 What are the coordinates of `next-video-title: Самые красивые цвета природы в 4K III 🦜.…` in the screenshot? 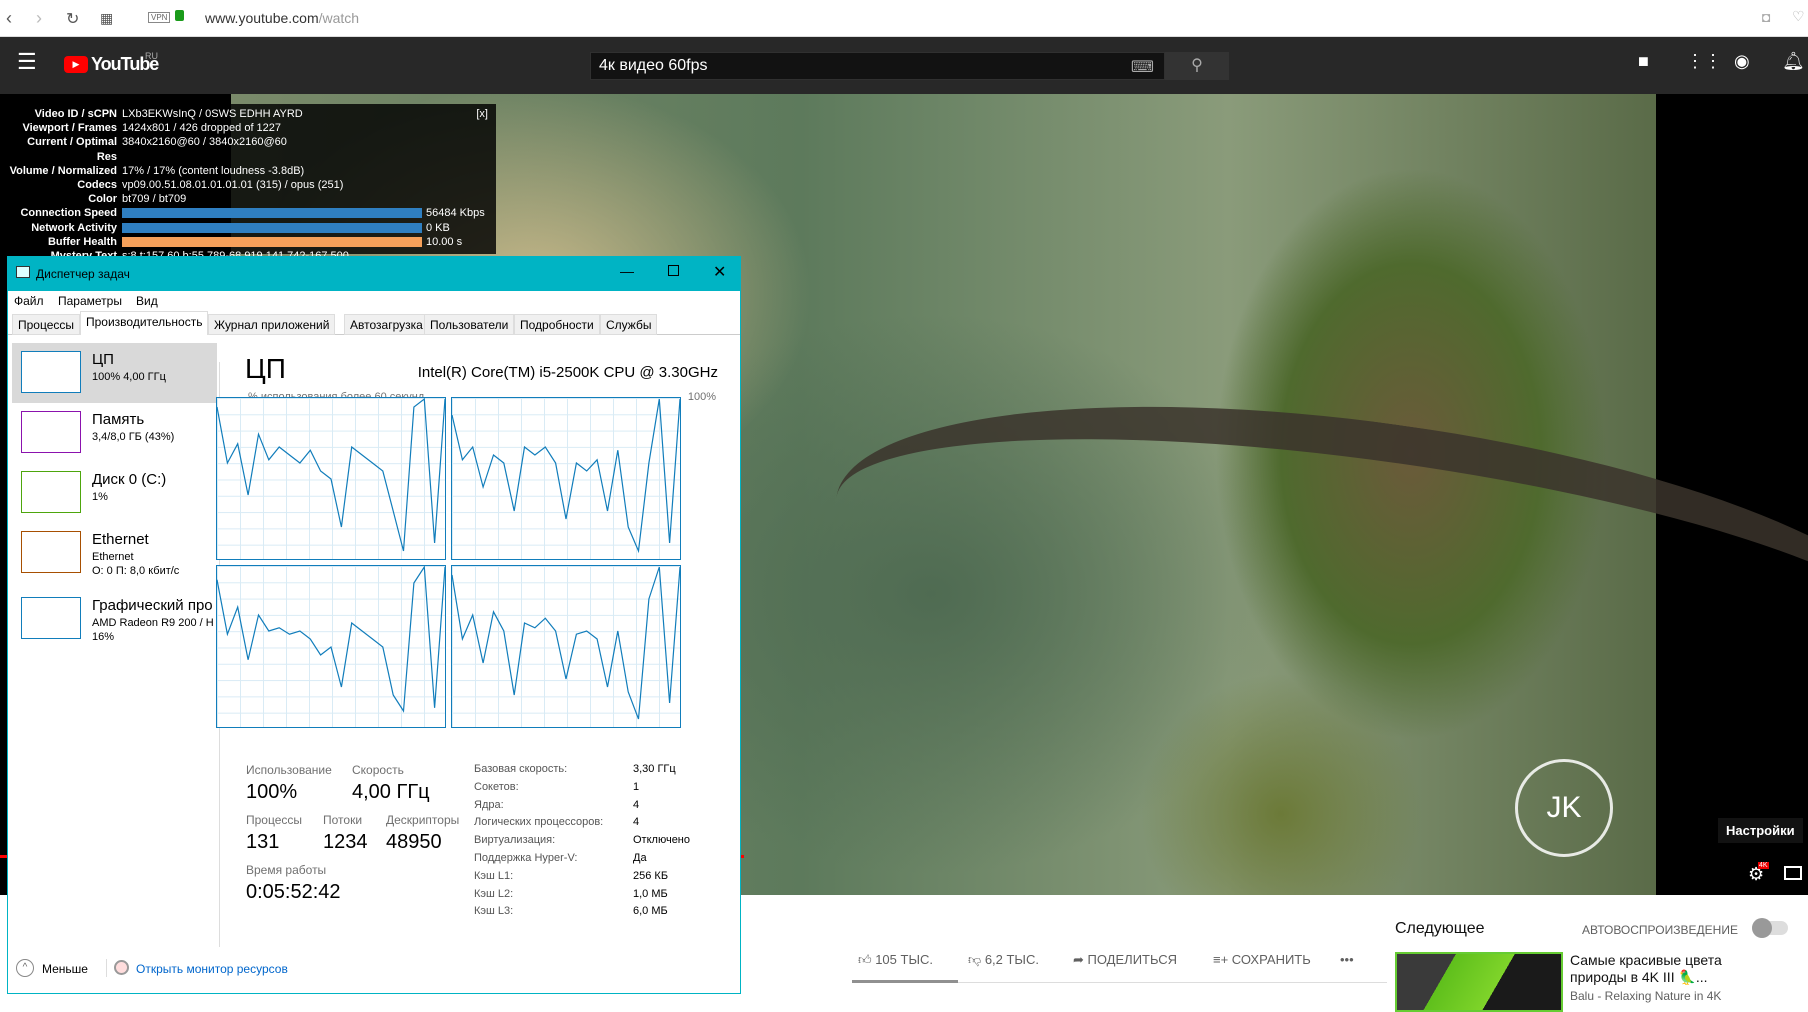 It's located at (1670, 969).